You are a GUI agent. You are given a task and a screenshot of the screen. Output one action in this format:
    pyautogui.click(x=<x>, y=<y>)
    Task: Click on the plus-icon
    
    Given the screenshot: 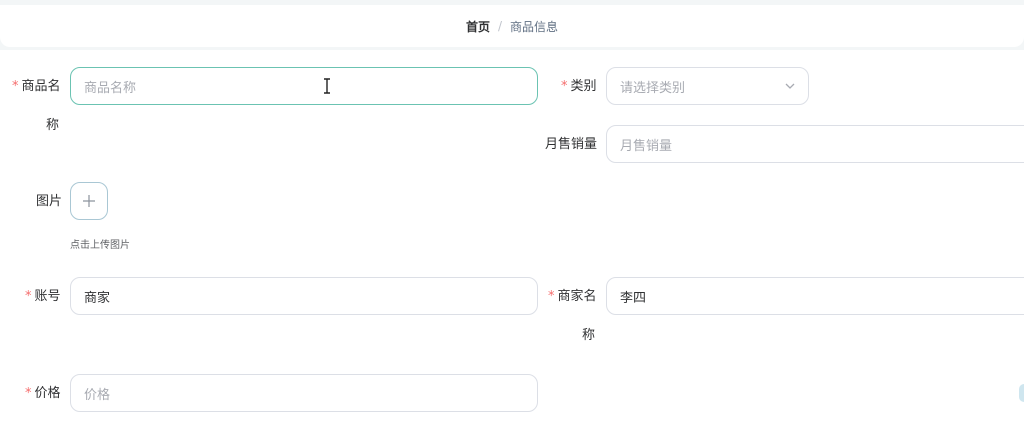 What is the action you would take?
    pyautogui.click(x=89, y=201)
    